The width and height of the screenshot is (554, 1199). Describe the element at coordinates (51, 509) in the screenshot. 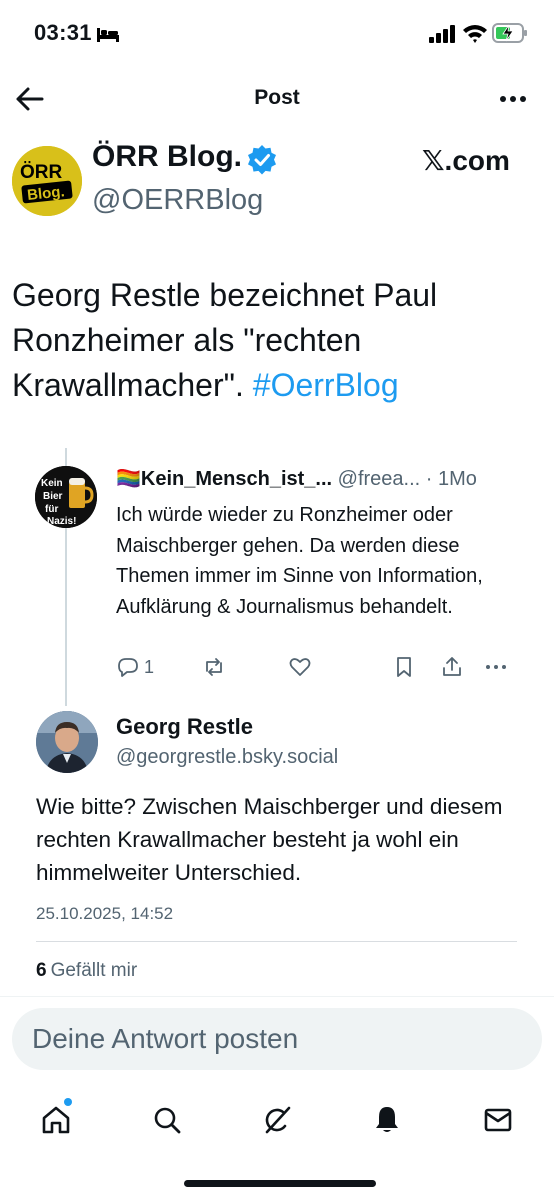

I see `svg-text: für` at that location.